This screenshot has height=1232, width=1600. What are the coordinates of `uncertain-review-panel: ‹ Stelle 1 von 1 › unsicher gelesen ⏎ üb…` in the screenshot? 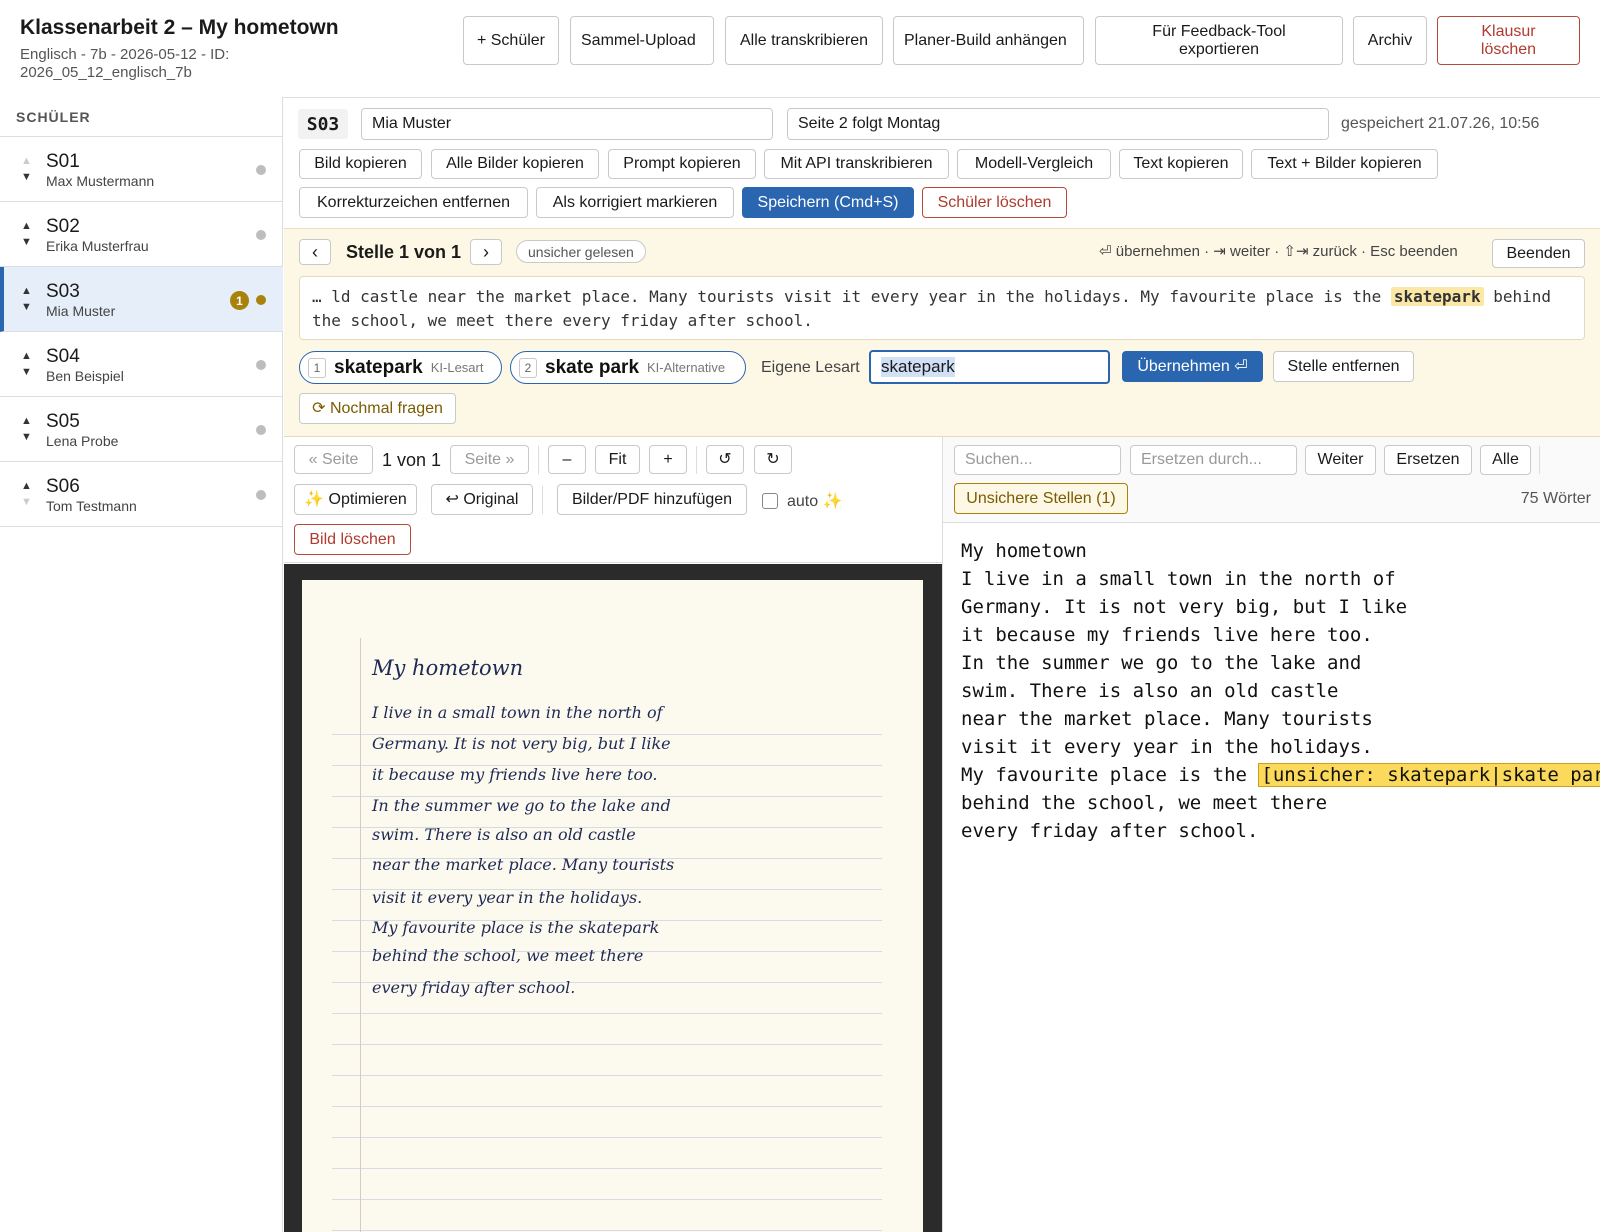 It's located at (942, 332).